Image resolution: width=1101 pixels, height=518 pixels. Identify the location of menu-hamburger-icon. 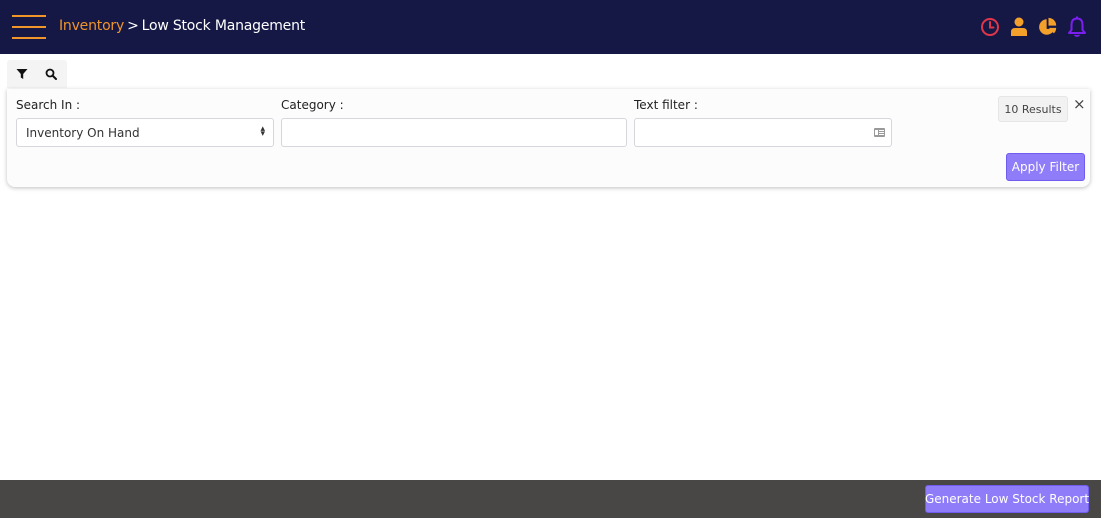
(29, 27).